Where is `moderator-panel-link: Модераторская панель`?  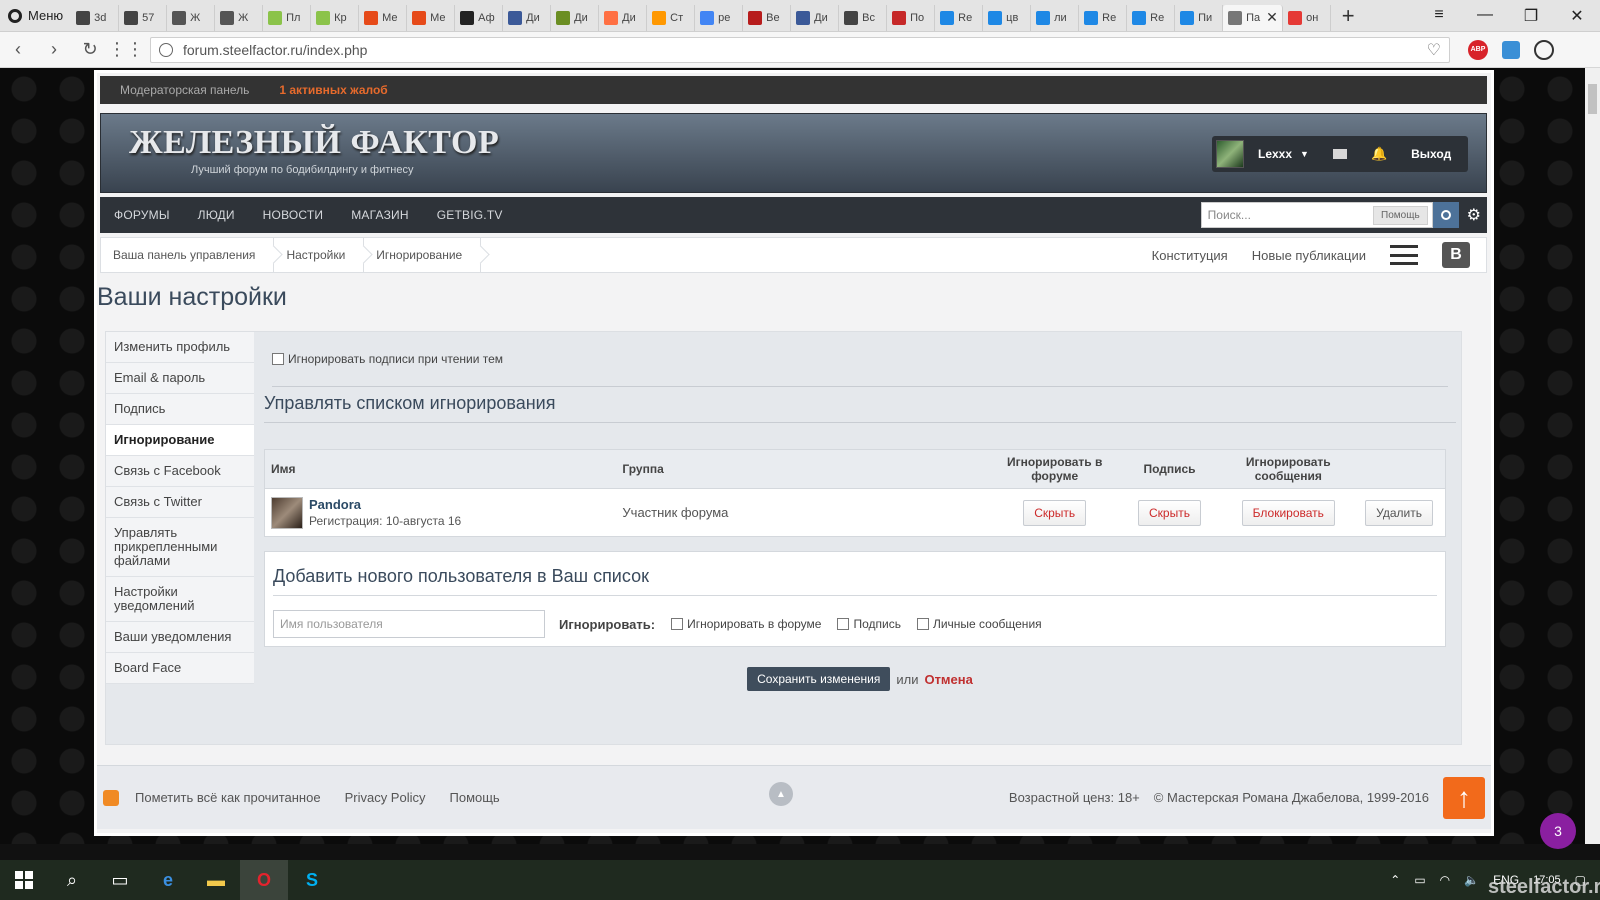 moderator-panel-link: Модераторская панель is located at coordinates (184, 90).